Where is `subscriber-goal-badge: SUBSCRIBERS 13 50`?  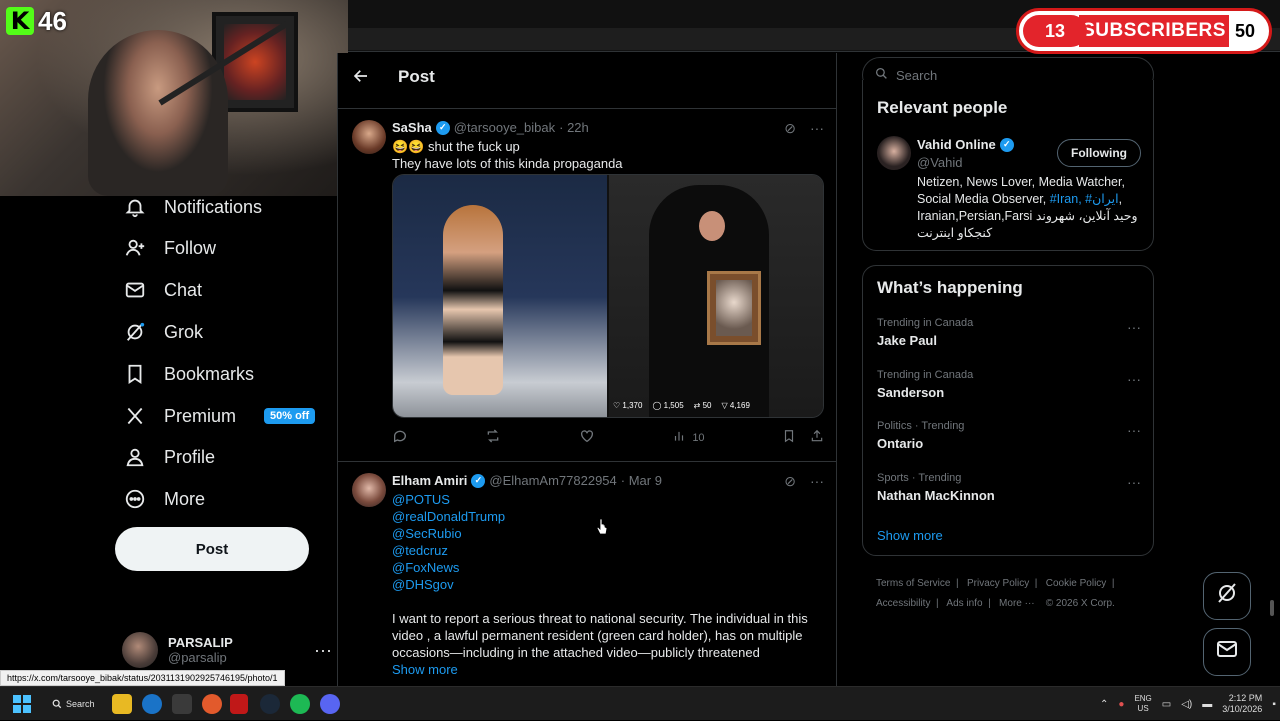 subscriber-goal-badge: SUBSCRIBERS 13 50 is located at coordinates (1144, 31).